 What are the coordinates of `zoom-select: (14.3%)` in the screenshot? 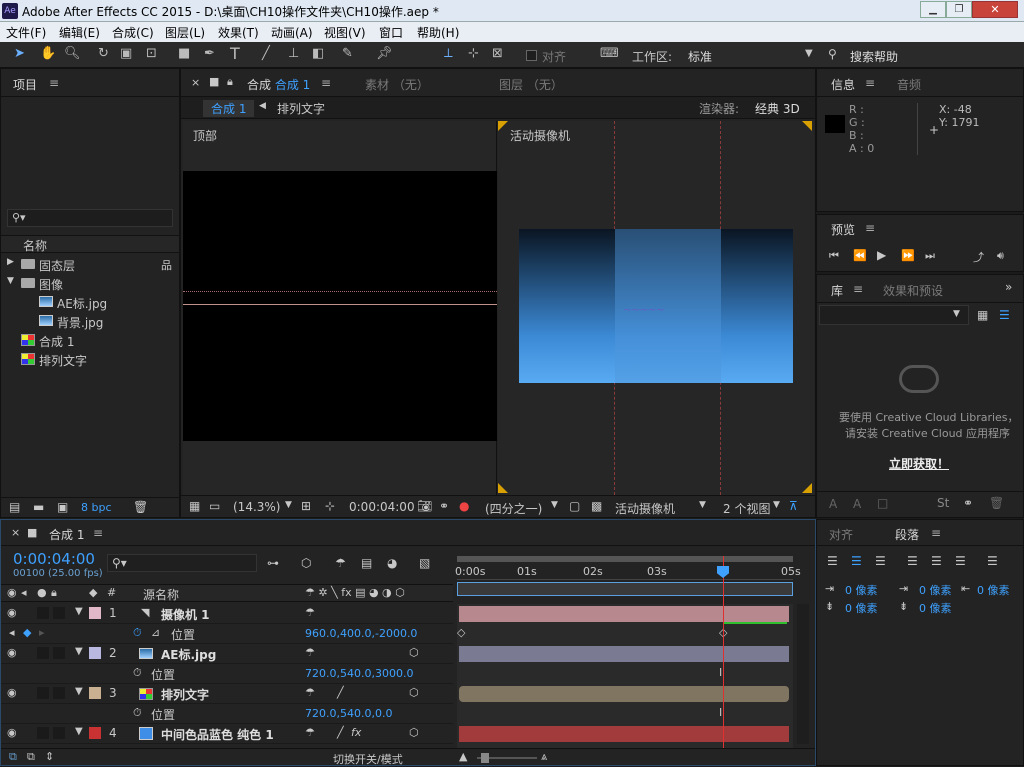 It's located at (256, 507).